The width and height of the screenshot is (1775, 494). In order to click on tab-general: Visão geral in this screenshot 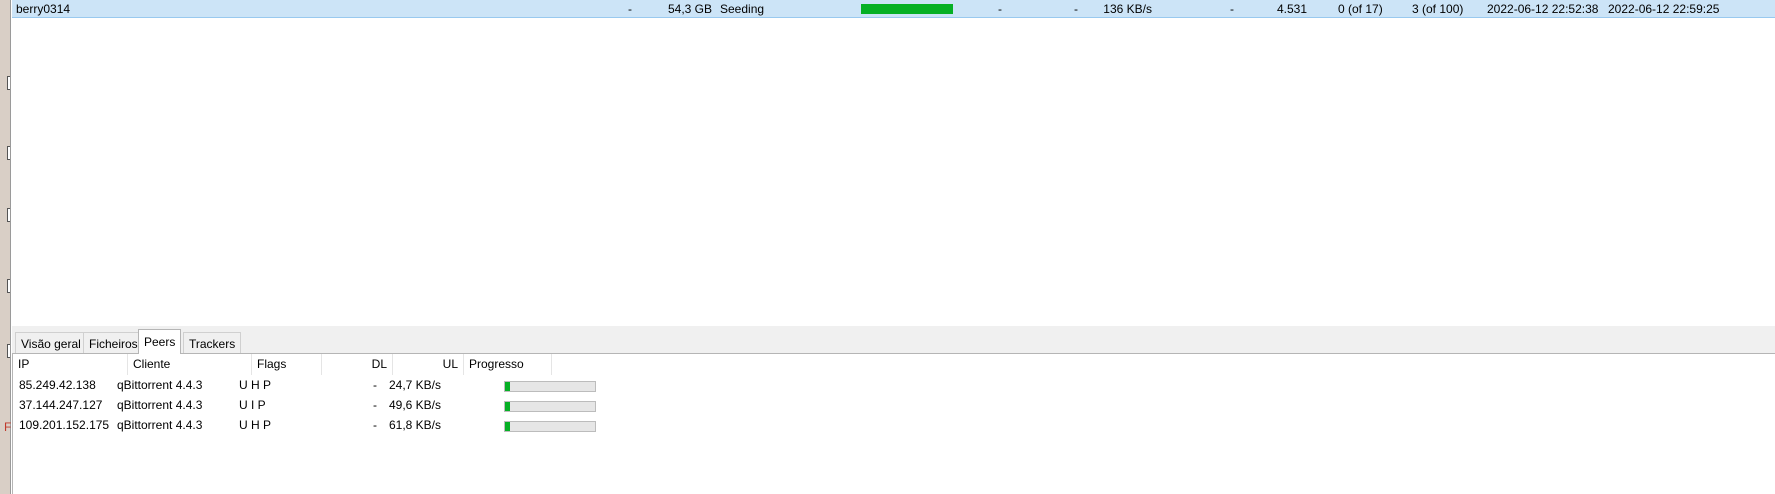, I will do `click(51, 343)`.